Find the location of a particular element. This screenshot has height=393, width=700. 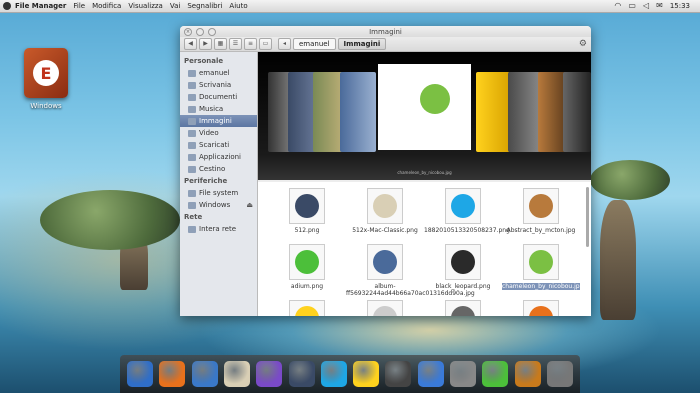

breadcrumb-emanuel: emanuel is located at coordinates (314, 44).